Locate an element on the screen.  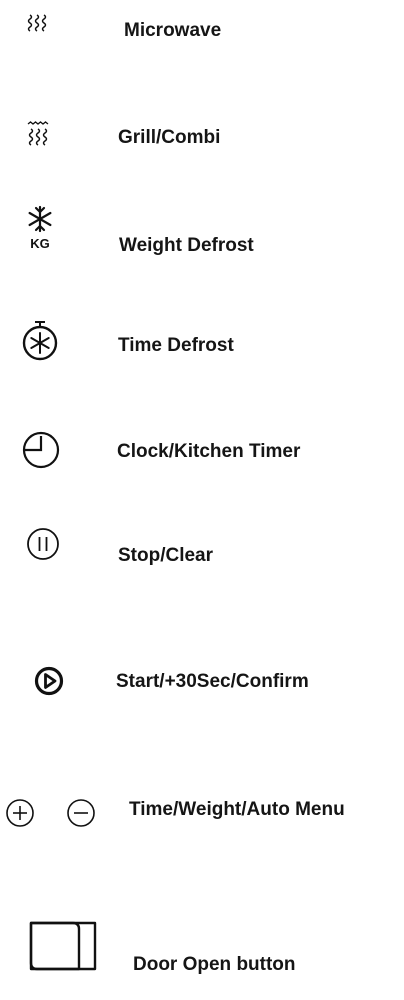
door-icon is located at coordinates (64, 946).